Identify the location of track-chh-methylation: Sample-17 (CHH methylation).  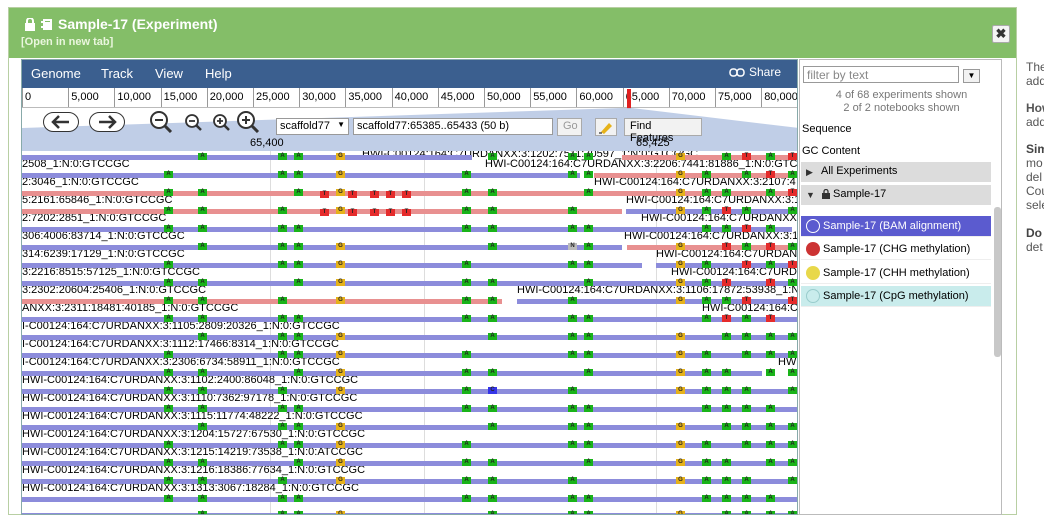
(896, 273).